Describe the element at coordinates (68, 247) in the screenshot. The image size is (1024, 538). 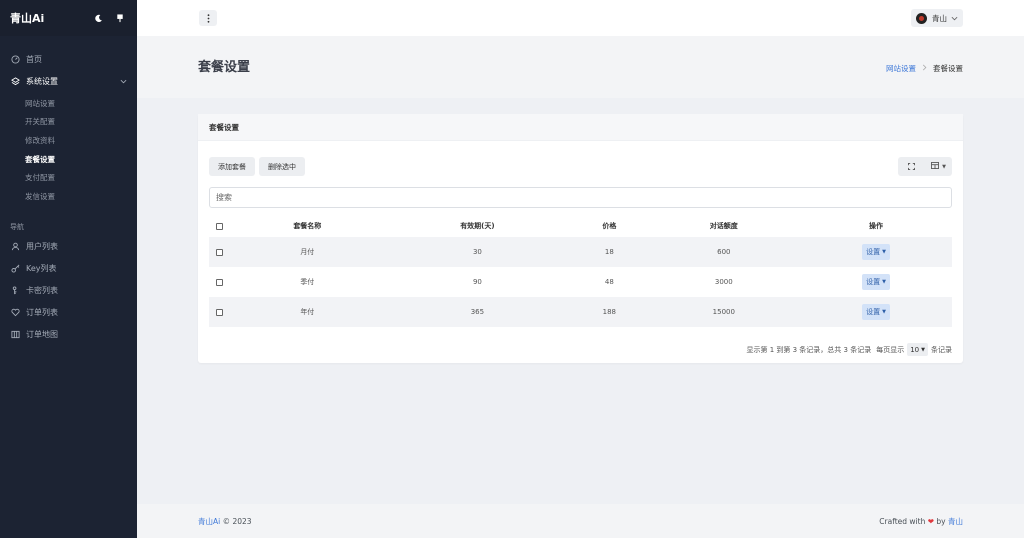
I see `sidebar-item-user-list: 用户列表` at that location.